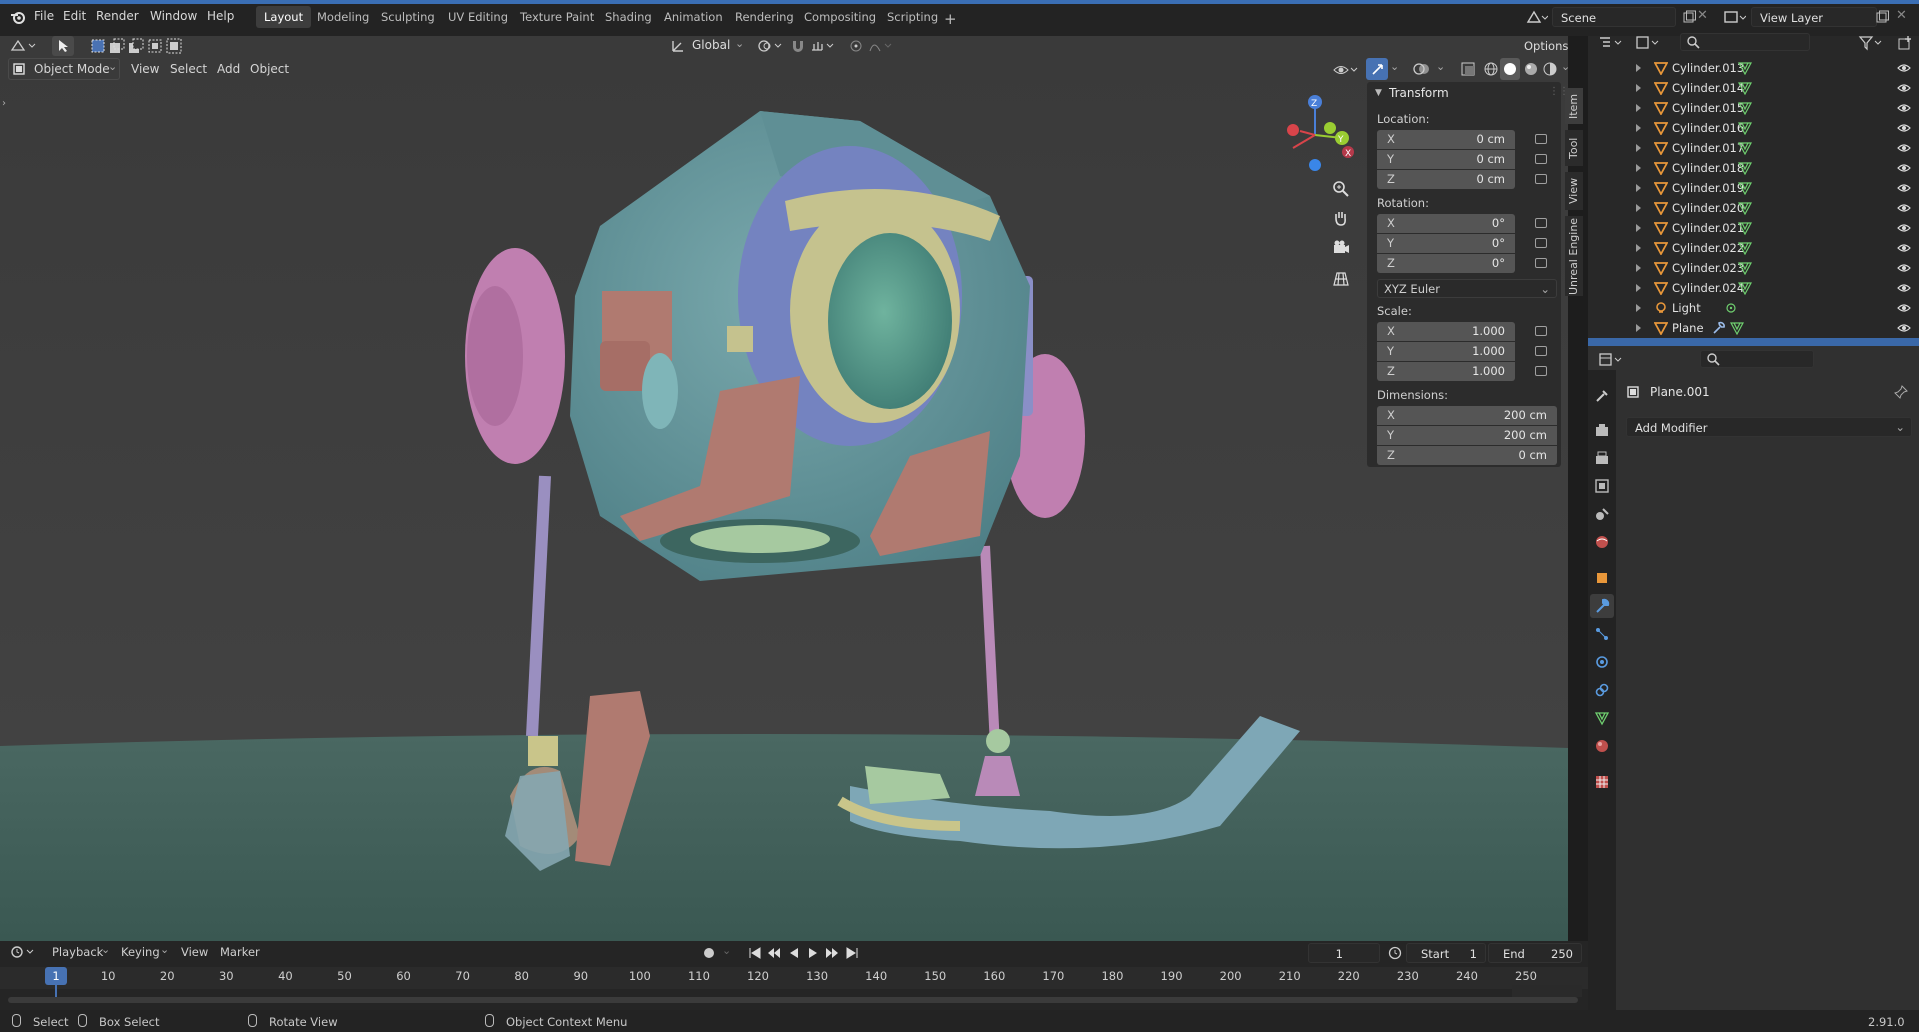 This screenshot has width=1919, height=1032. Describe the element at coordinates (56, 976) in the screenshot. I see `playhead-marker: 1` at that location.